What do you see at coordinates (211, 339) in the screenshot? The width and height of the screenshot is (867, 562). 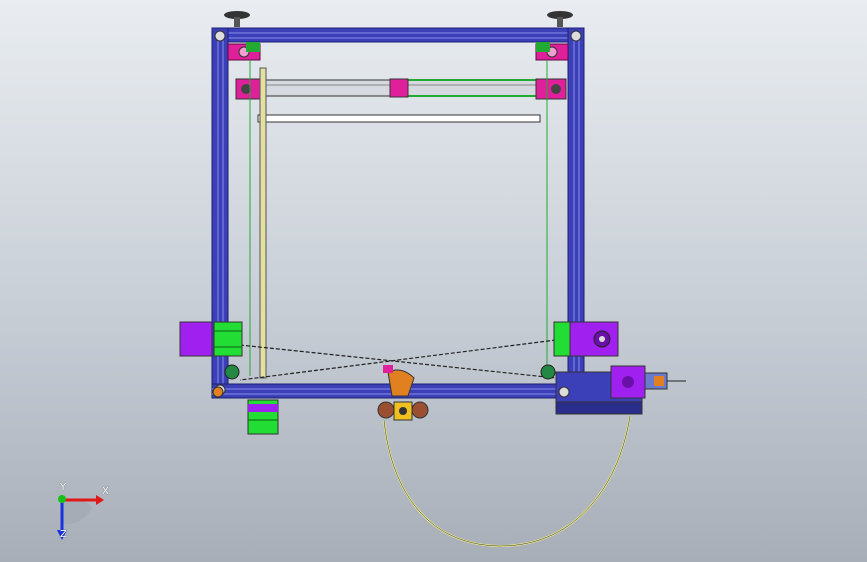 I see `left-stepper-motor` at bounding box center [211, 339].